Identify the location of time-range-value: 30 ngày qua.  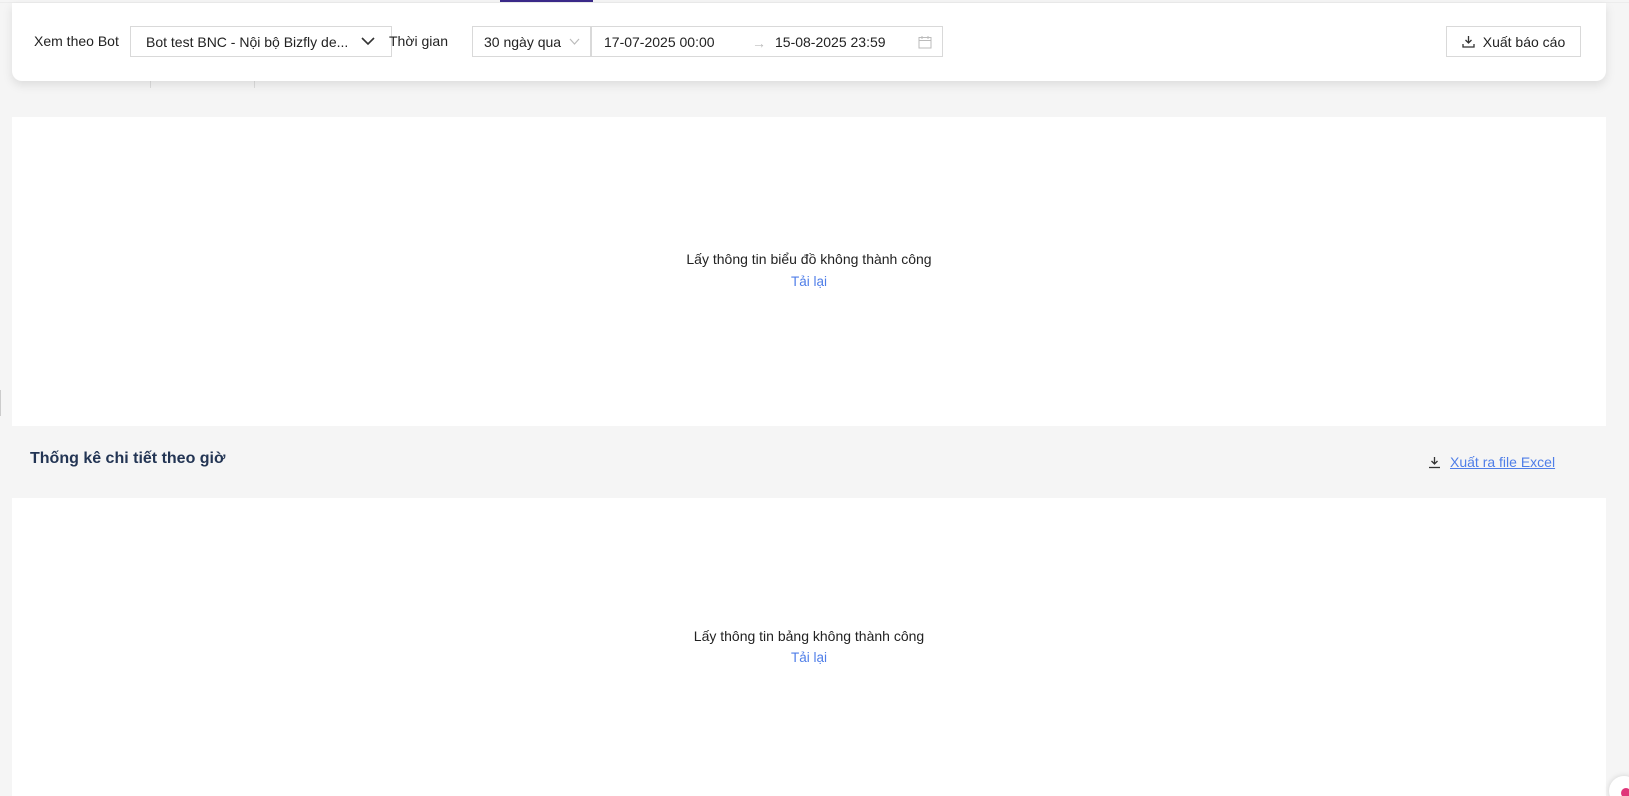
(523, 42).